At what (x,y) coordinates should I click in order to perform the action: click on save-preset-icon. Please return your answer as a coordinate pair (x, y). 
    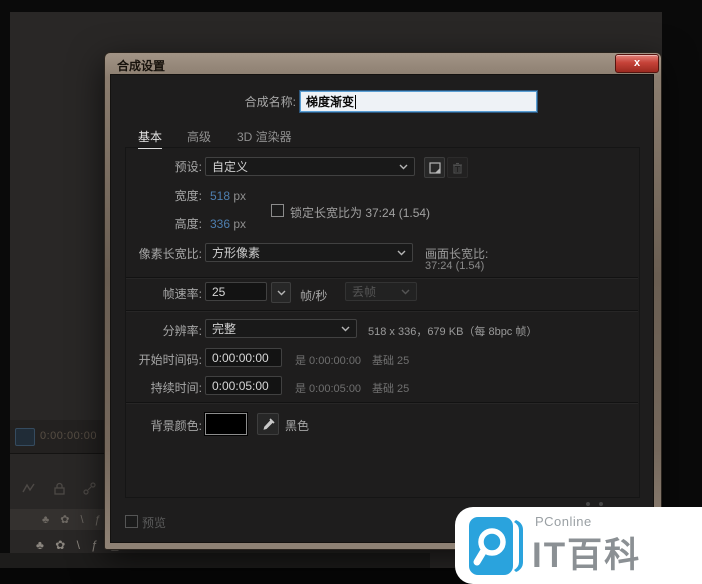
    Looking at the image, I should click on (434, 167).